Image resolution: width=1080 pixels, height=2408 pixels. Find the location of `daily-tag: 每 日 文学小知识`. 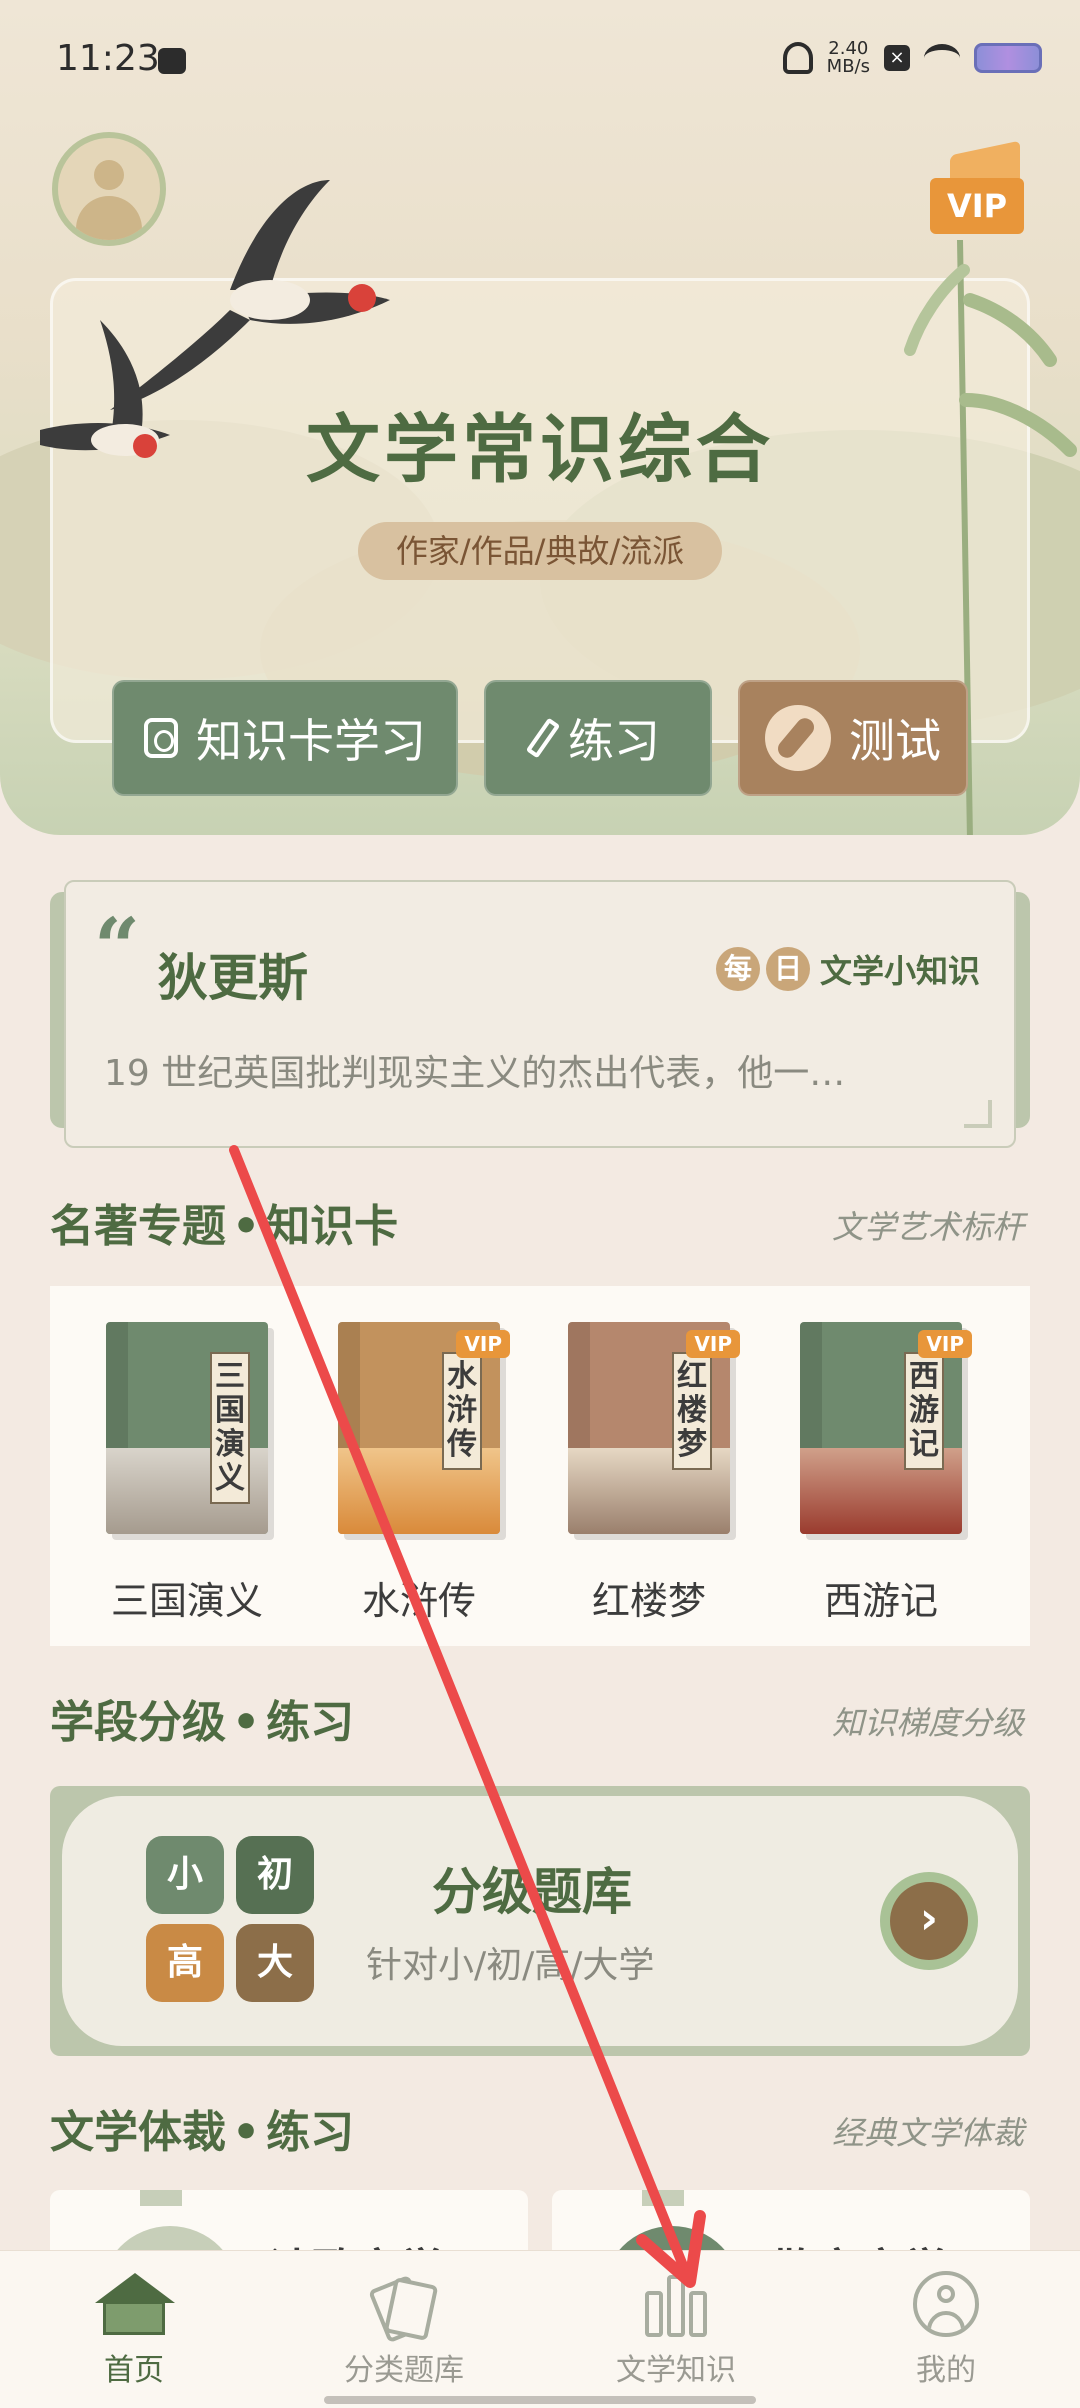

daily-tag: 每 日 文学小知识 is located at coordinates (847, 969).